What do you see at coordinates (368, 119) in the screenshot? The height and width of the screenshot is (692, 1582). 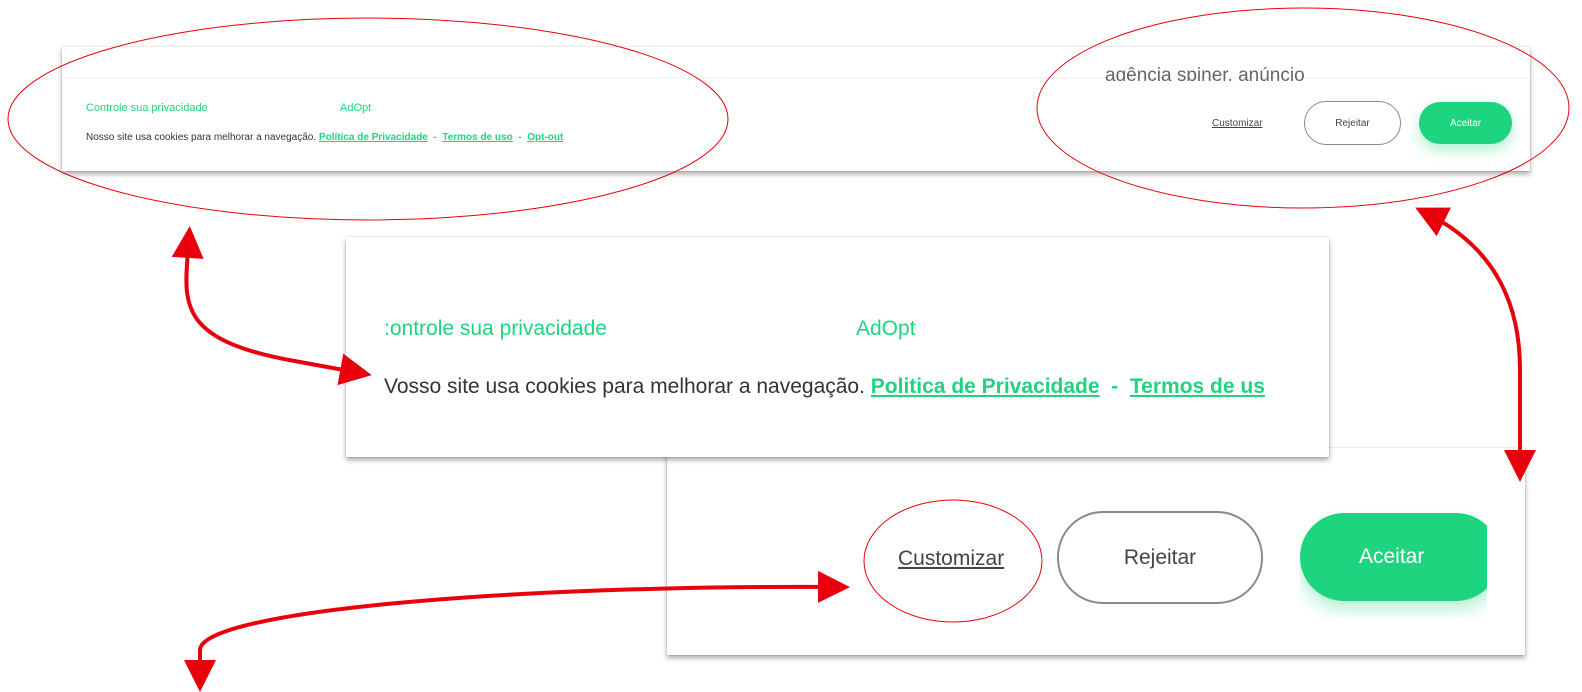 I see `highlight-ellipse-text` at bounding box center [368, 119].